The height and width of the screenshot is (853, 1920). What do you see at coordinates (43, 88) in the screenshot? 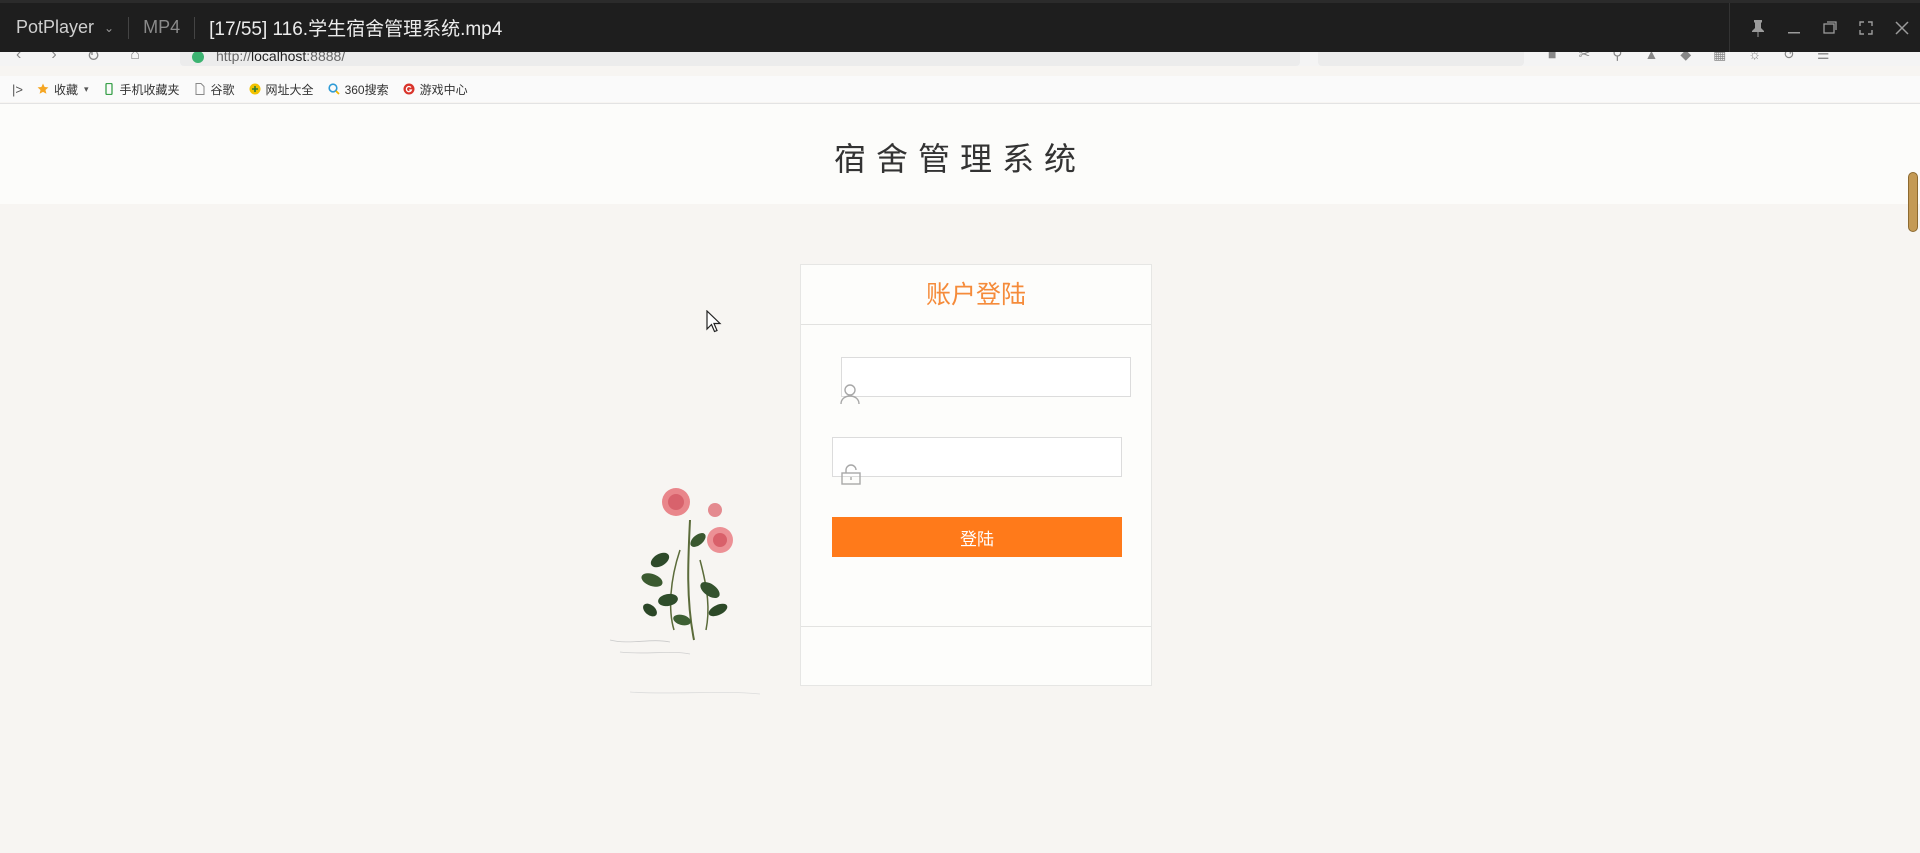
I see `star-icon` at bounding box center [43, 88].